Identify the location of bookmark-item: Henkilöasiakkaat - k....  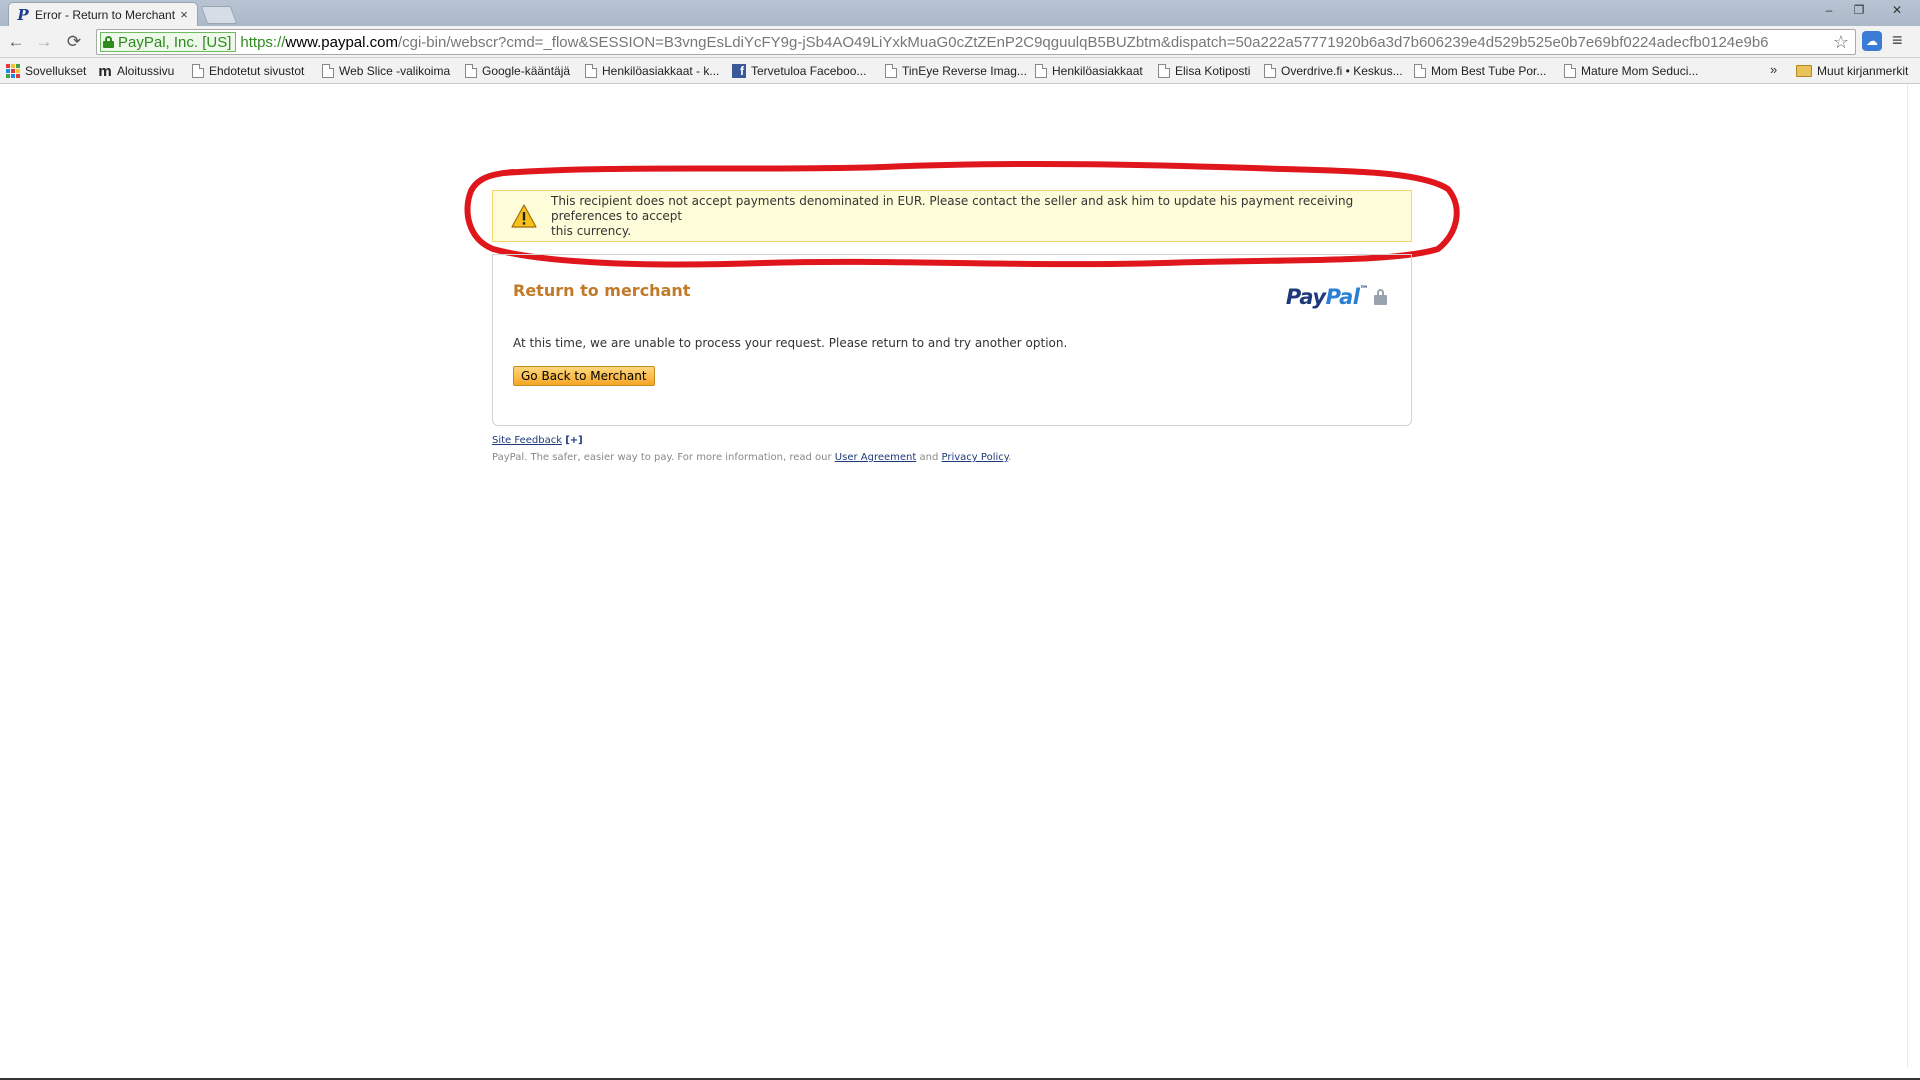
(652, 71).